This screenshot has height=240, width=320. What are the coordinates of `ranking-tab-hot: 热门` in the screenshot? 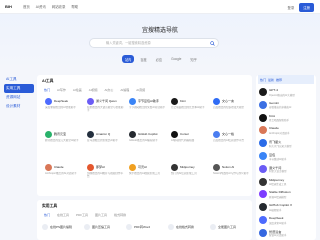 It's located at (263, 80).